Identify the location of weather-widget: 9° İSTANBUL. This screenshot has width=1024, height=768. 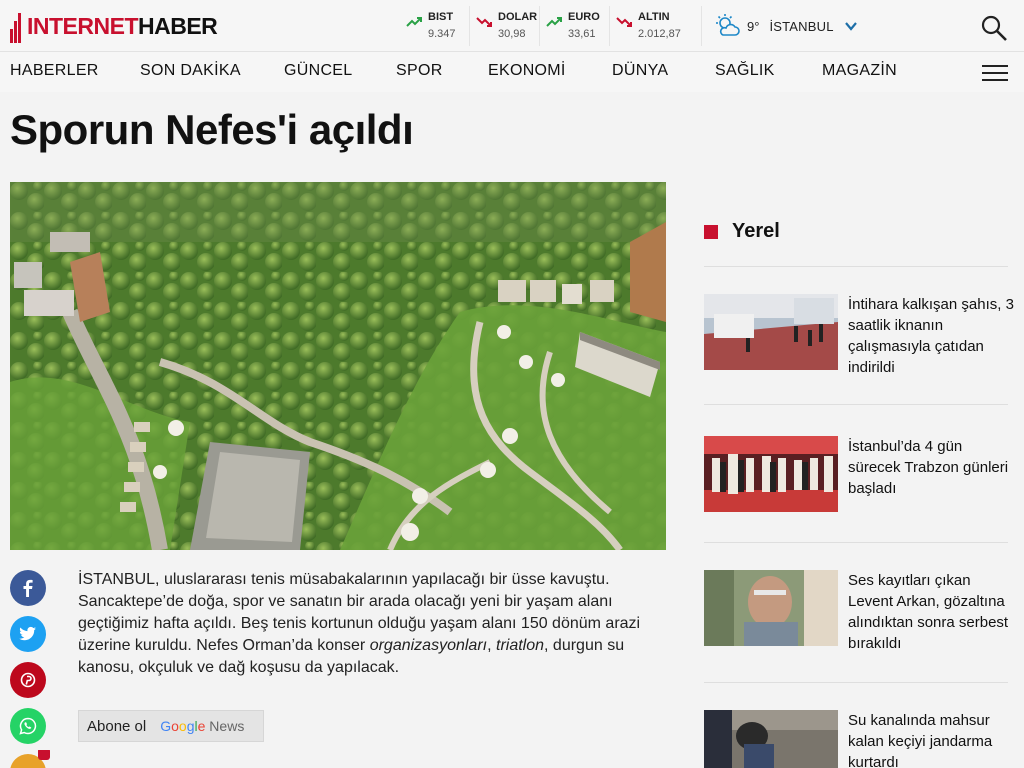
(785, 26).